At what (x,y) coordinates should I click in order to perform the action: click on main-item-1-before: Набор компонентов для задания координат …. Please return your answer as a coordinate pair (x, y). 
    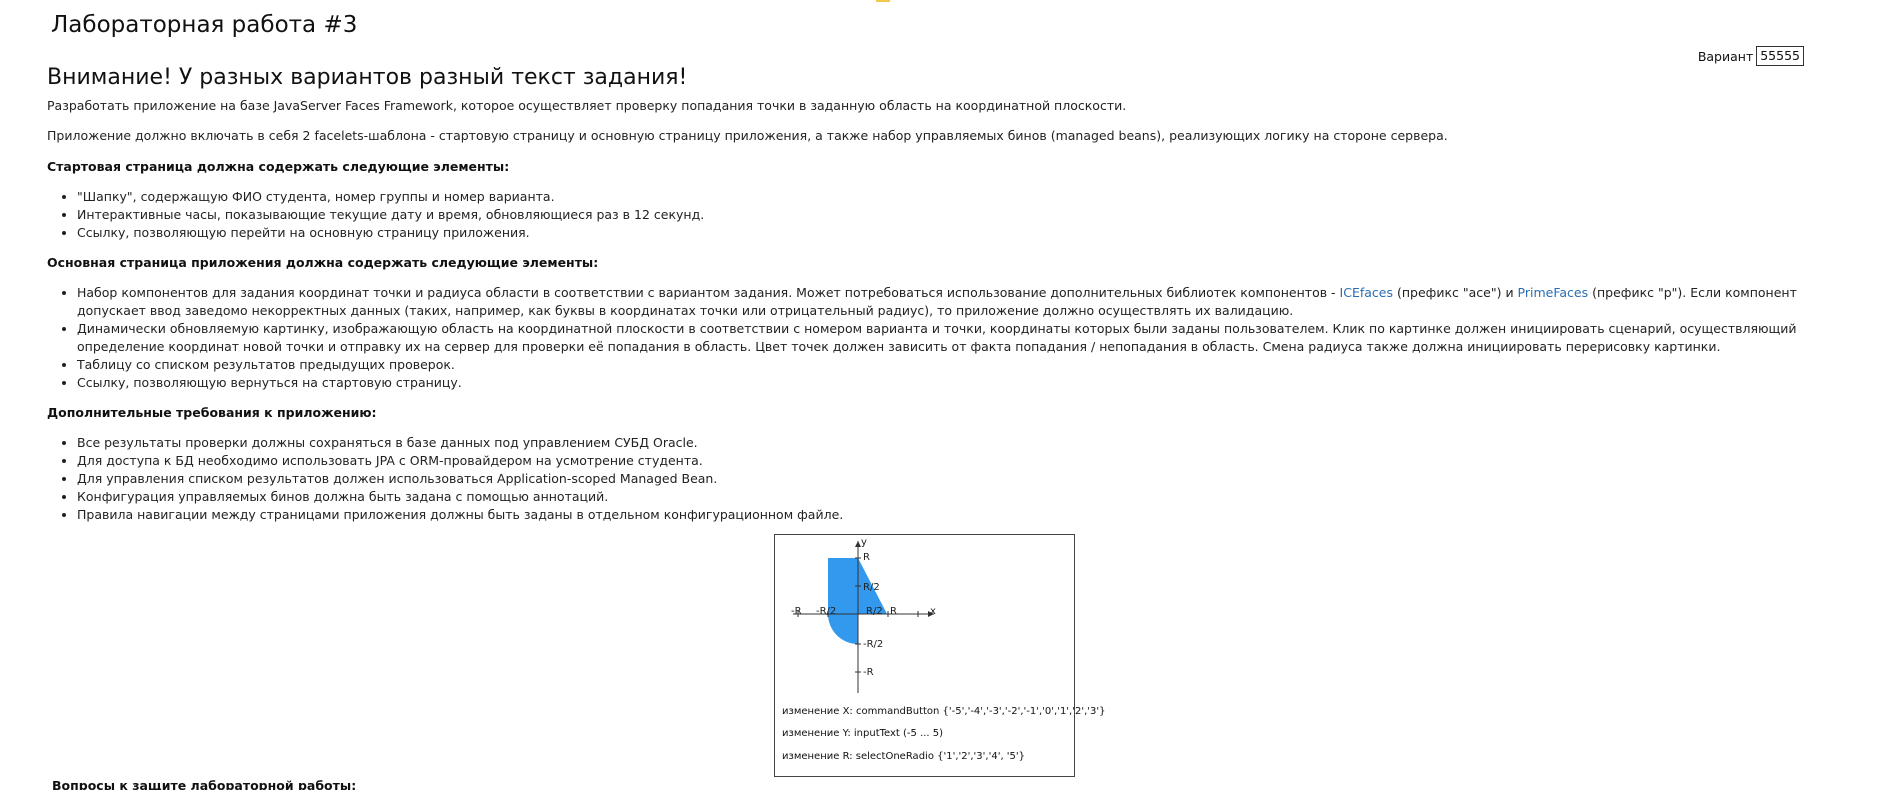
    Looking at the image, I should click on (708, 292).